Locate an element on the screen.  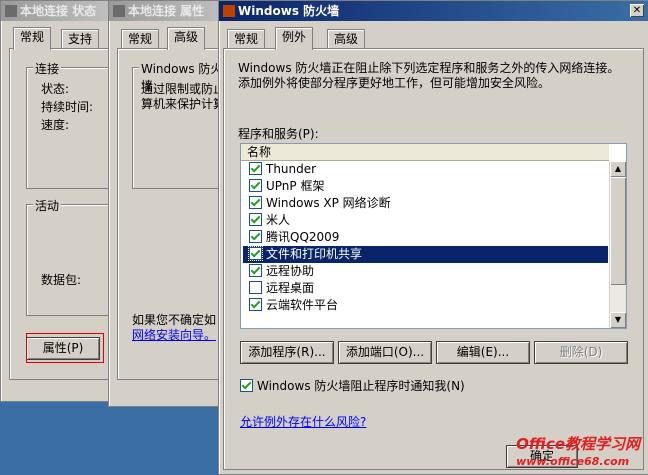
program-row: 远程桌面 is located at coordinates (425, 288).